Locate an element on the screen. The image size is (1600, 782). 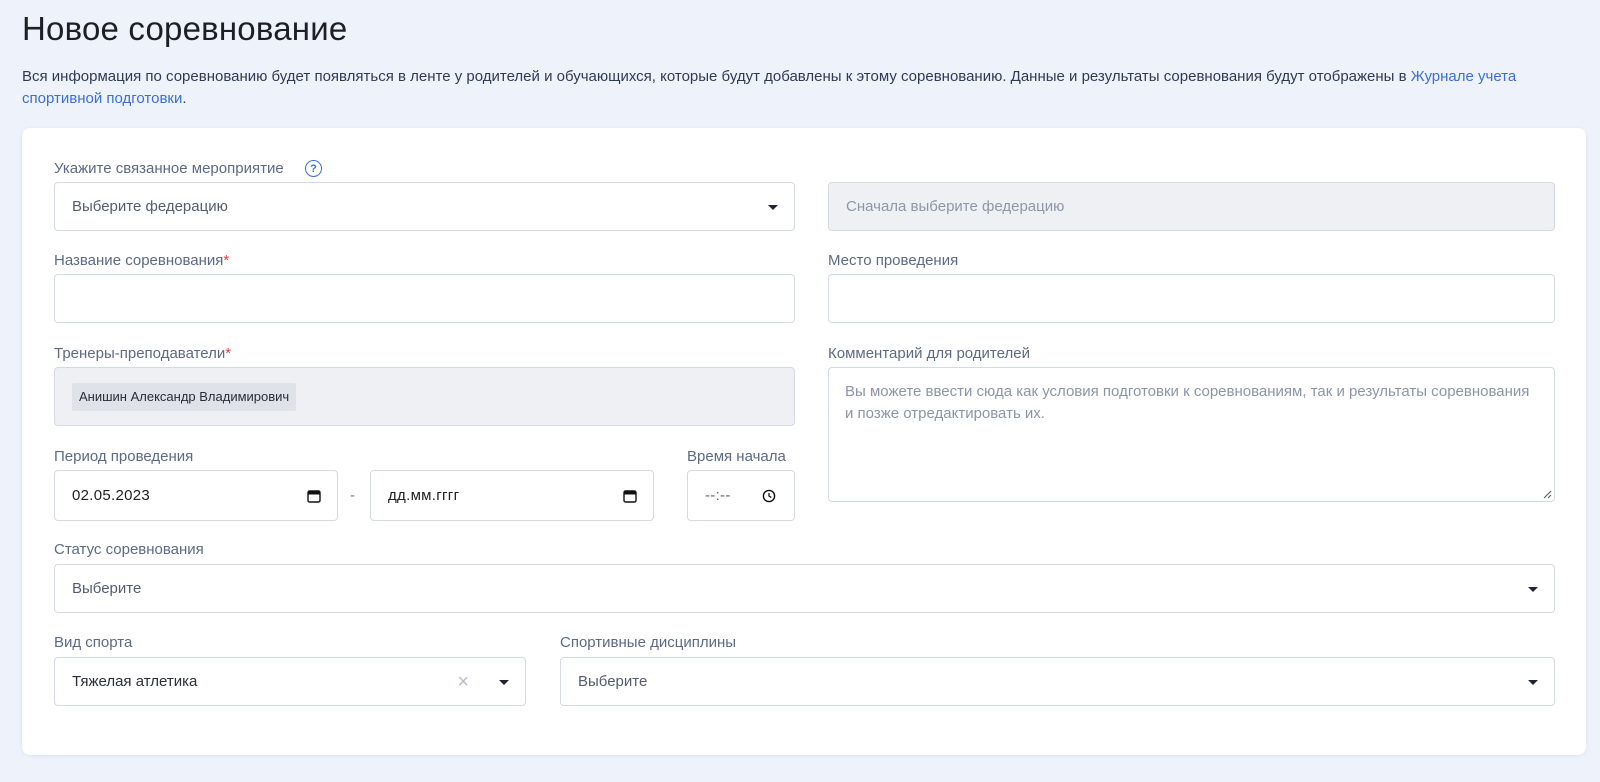
start-time-label: Время начала is located at coordinates (736, 456).